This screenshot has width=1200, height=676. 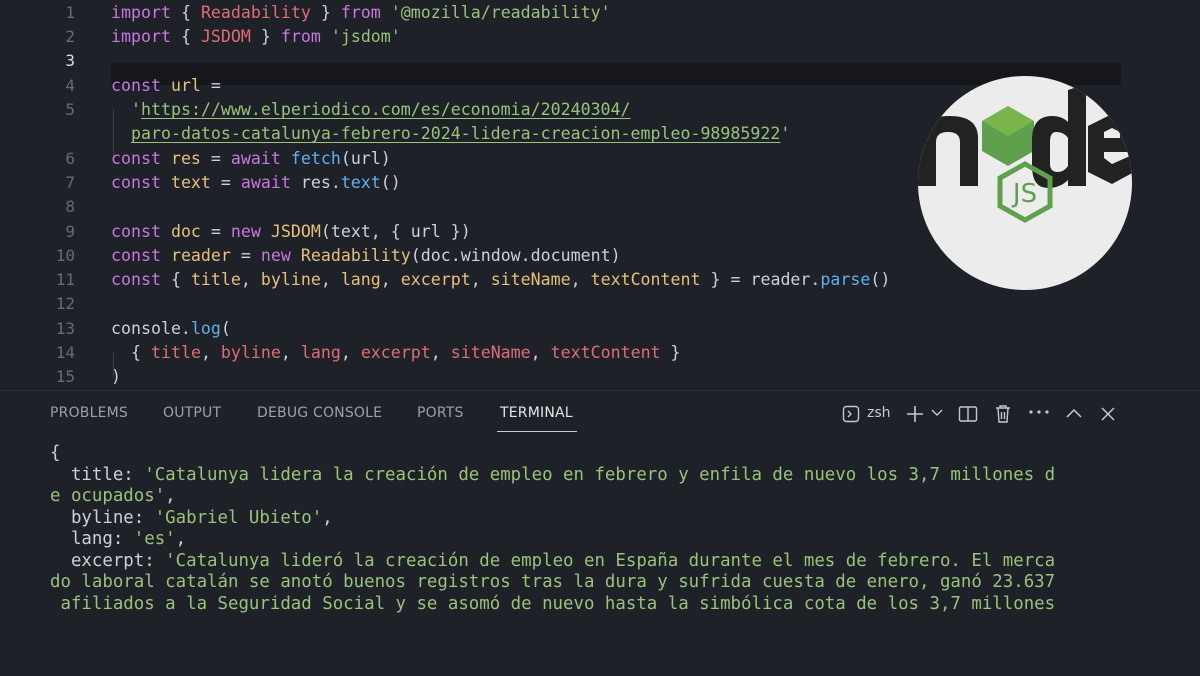 What do you see at coordinates (65, 328) in the screenshot?
I see `line-number: 13` at bounding box center [65, 328].